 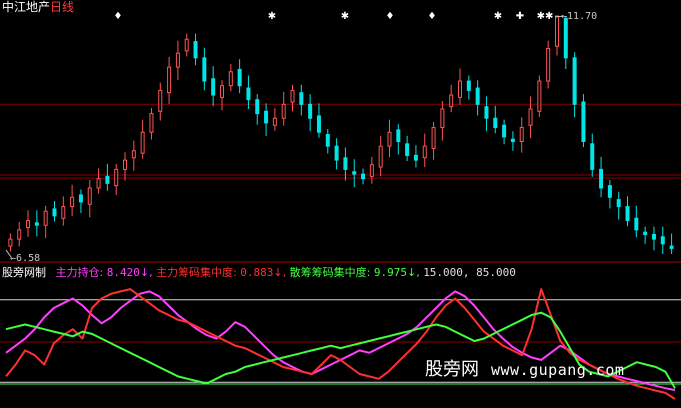 What do you see at coordinates (26, 7) in the screenshot?
I see `stock-title: 中江地产` at bounding box center [26, 7].